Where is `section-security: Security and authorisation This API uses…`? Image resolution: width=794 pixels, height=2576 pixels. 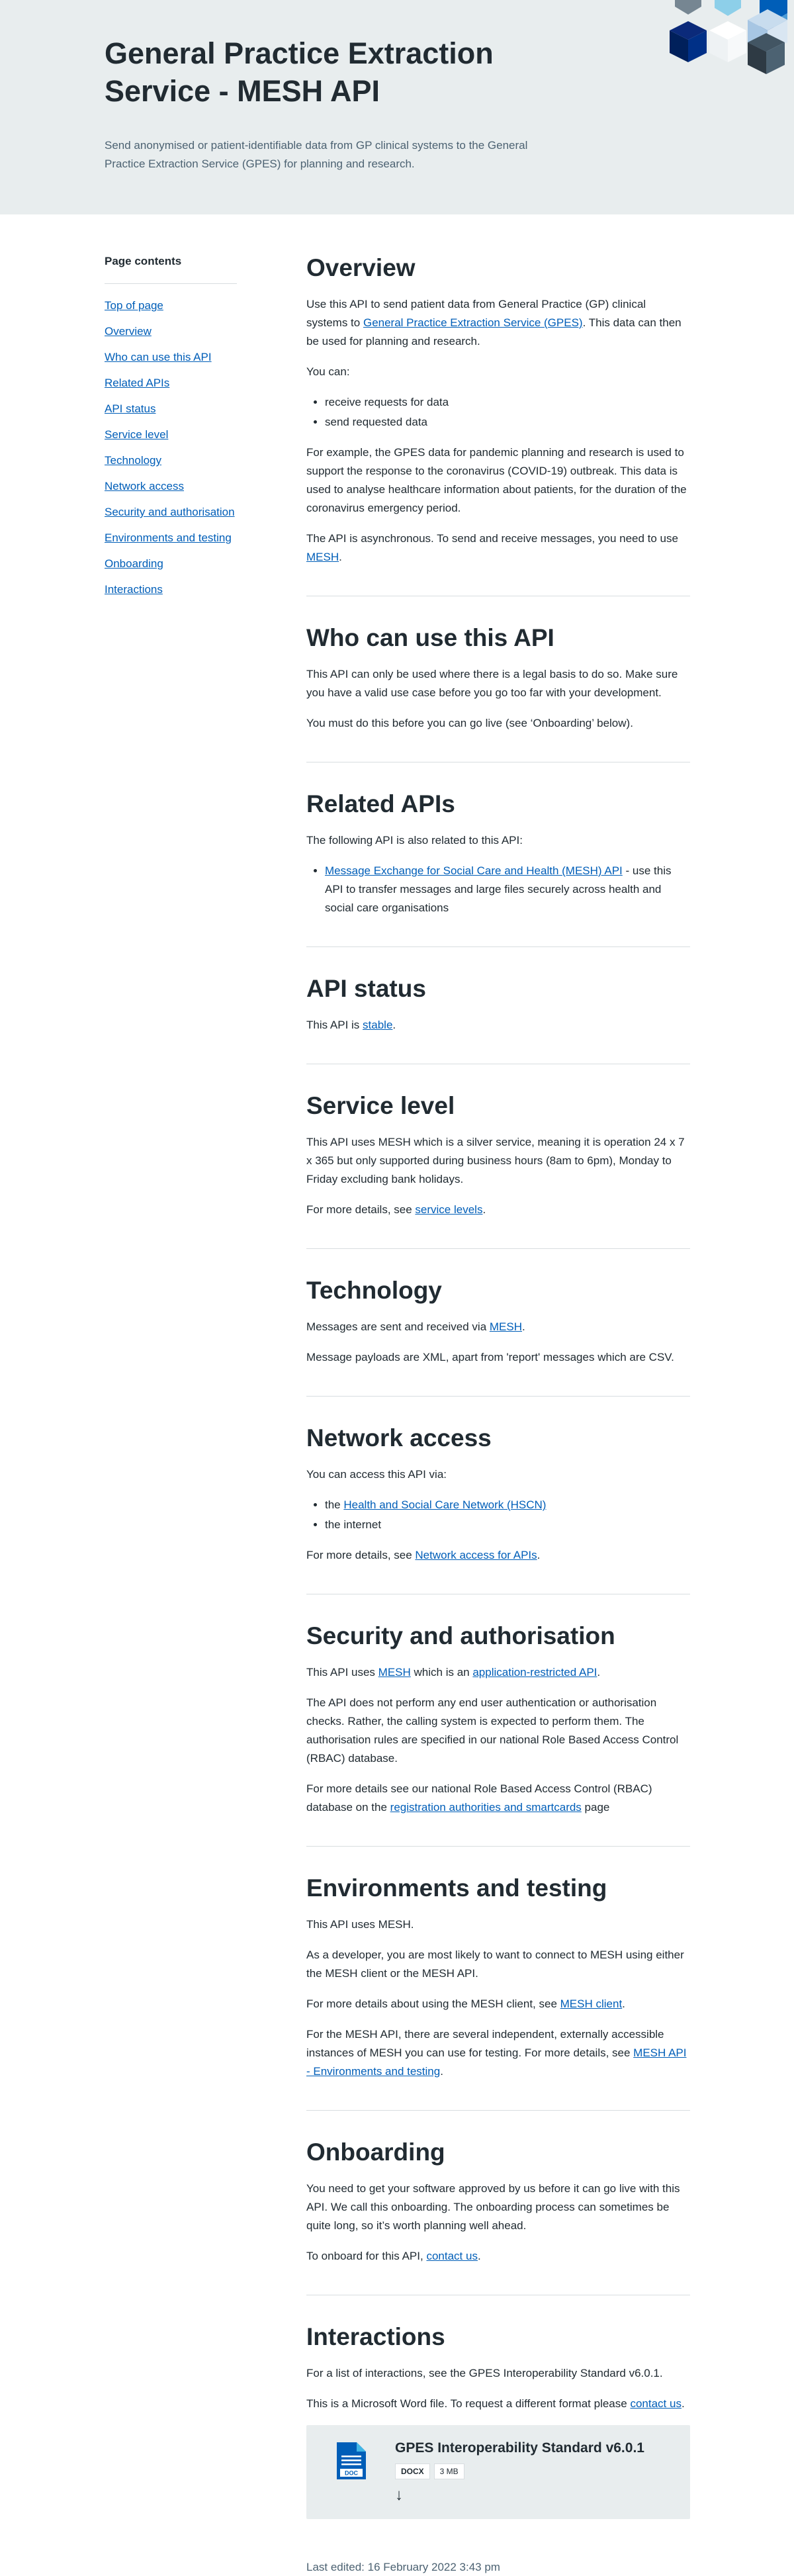
section-security: Security and authorisation This API uses… is located at coordinates (498, 1734).